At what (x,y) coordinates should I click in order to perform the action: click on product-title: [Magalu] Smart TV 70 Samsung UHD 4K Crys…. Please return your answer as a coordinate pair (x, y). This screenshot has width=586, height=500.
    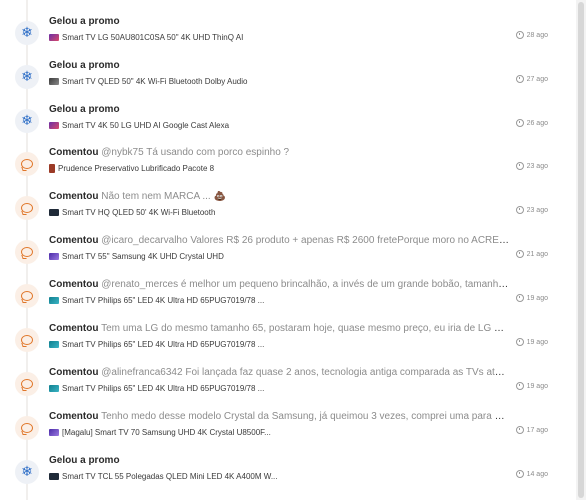
    Looking at the image, I should click on (166, 432).